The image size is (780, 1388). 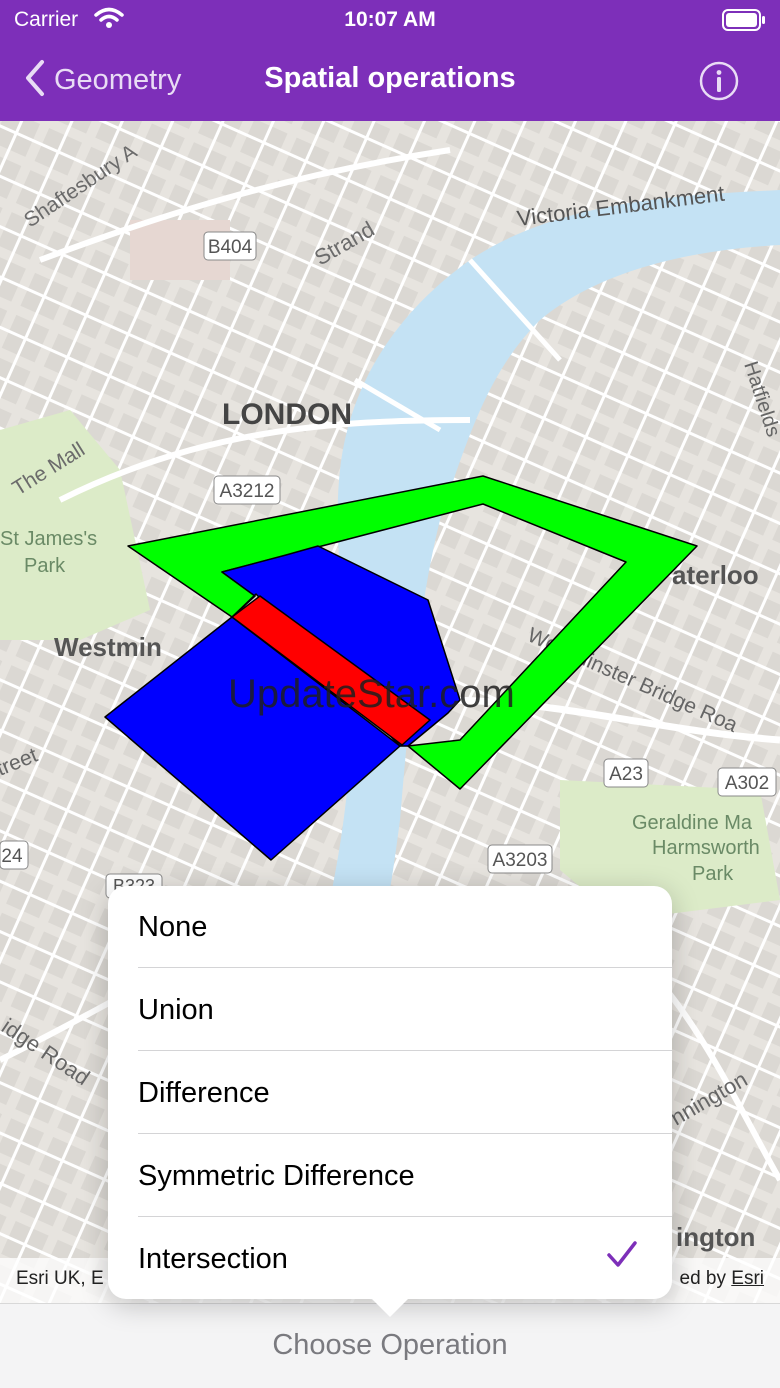 What do you see at coordinates (12, 856) in the screenshot?
I see `map-label: 24` at bounding box center [12, 856].